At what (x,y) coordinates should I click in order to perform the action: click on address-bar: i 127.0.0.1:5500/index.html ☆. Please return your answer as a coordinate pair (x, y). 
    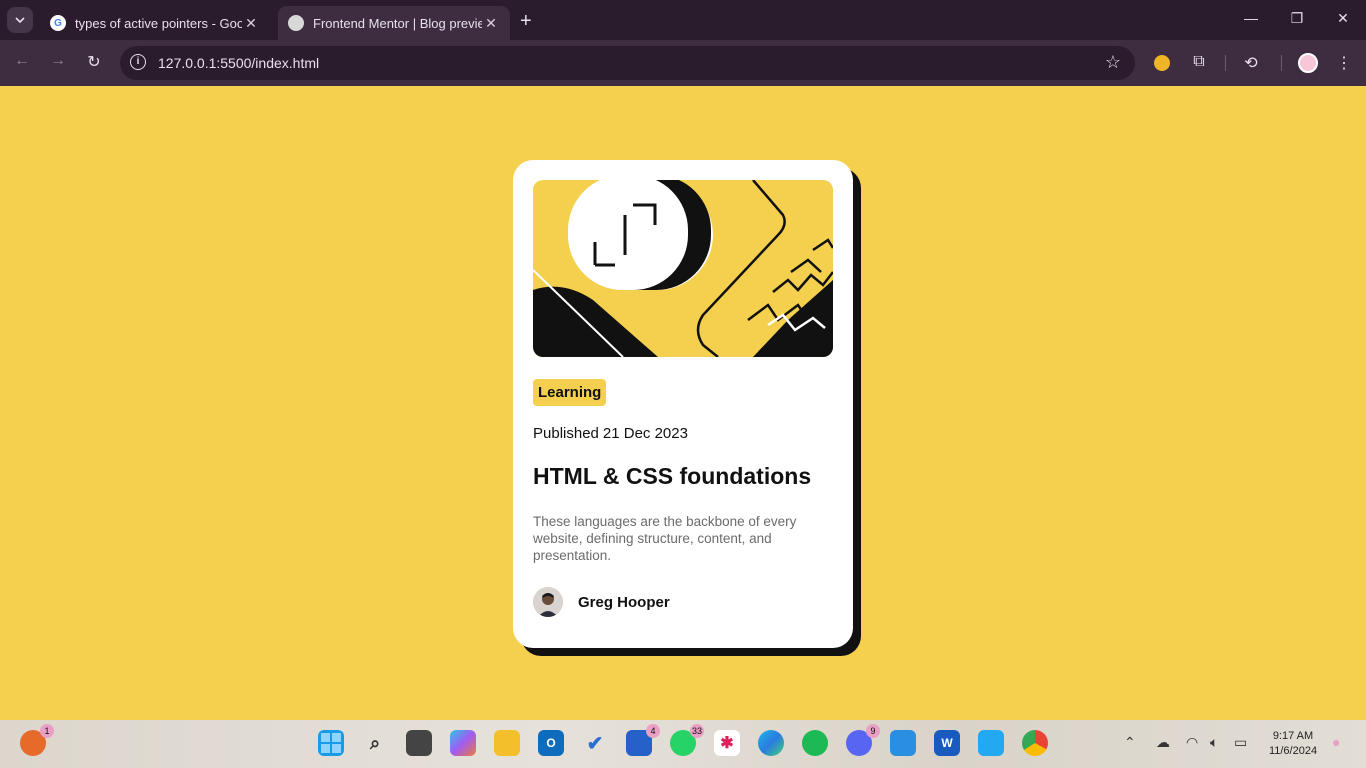
    Looking at the image, I should click on (627, 63).